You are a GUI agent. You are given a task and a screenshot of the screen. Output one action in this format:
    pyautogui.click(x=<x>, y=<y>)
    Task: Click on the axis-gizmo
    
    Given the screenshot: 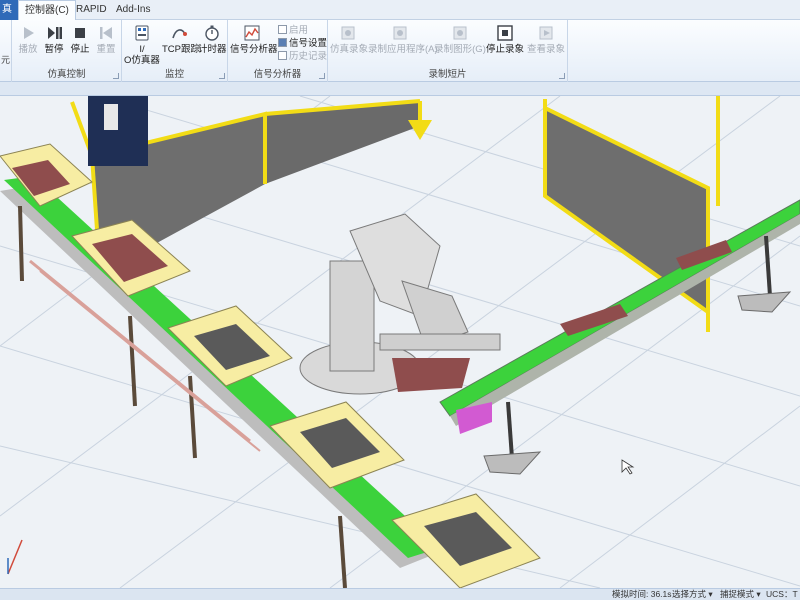 What is the action you would take?
    pyautogui.click(x=15, y=557)
    